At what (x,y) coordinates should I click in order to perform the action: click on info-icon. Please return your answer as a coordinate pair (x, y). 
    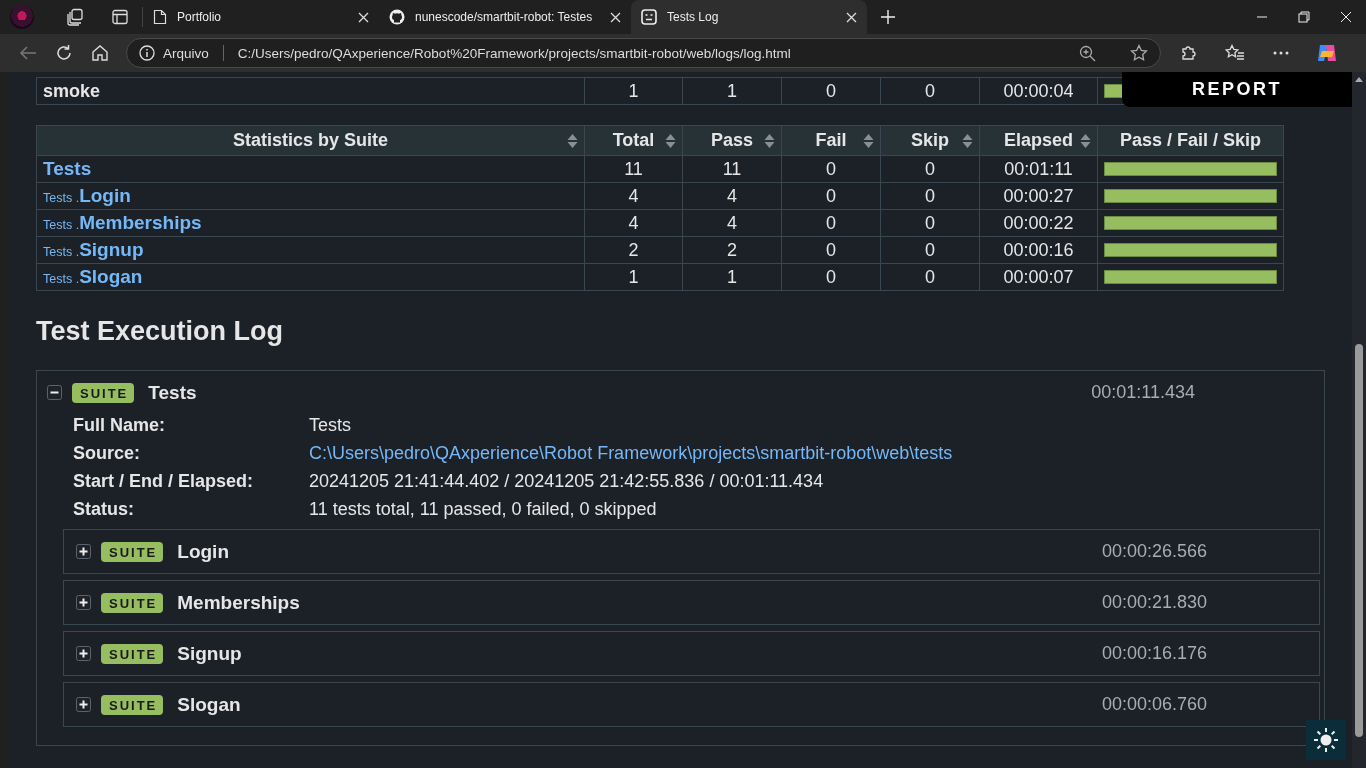
    Looking at the image, I should click on (147, 53).